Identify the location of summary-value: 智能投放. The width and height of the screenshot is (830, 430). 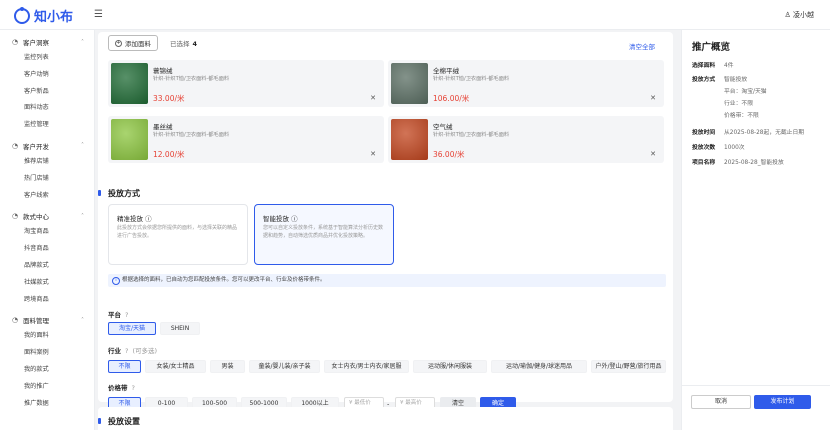
(736, 80).